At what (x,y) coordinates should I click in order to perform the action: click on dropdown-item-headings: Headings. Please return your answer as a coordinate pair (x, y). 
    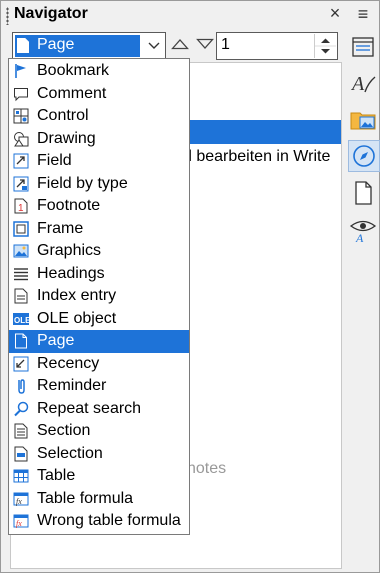
    Looking at the image, I should click on (99, 274).